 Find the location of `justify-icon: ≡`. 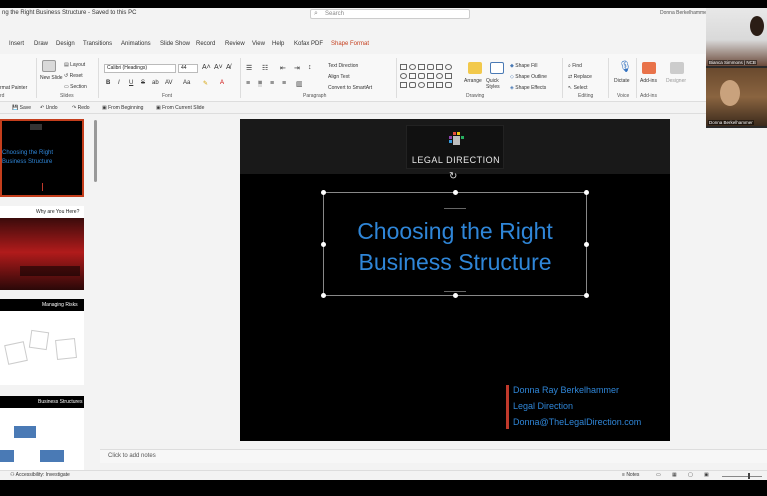

justify-icon: ≡ is located at coordinates (284, 83).